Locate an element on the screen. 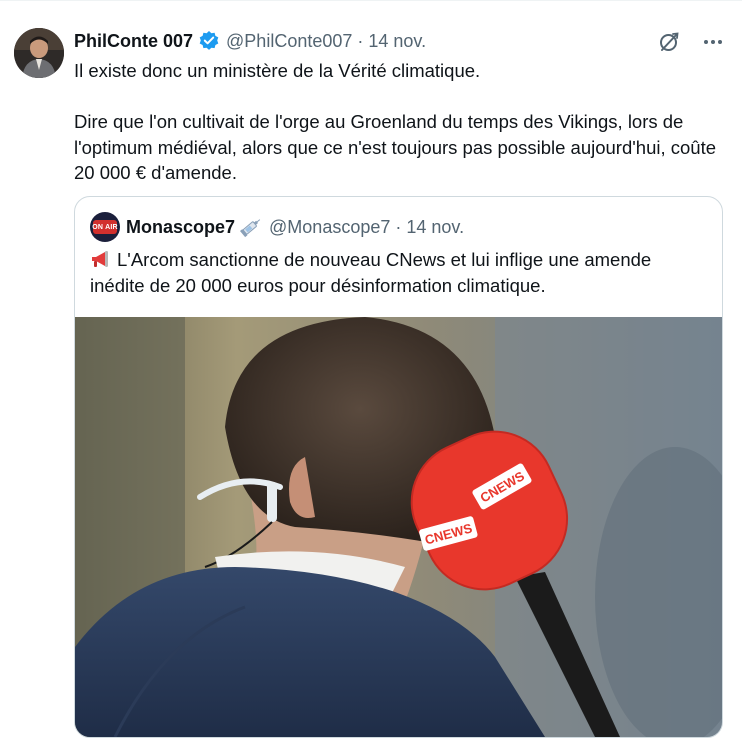  grok-icon is located at coordinates (669, 42).